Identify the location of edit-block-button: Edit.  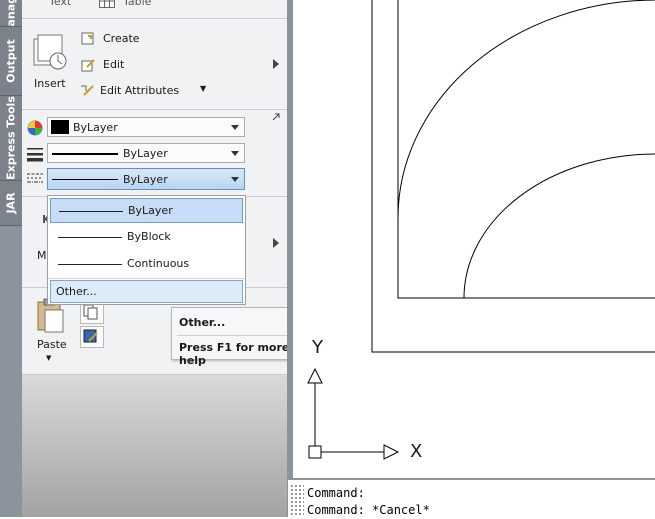
(125, 65).